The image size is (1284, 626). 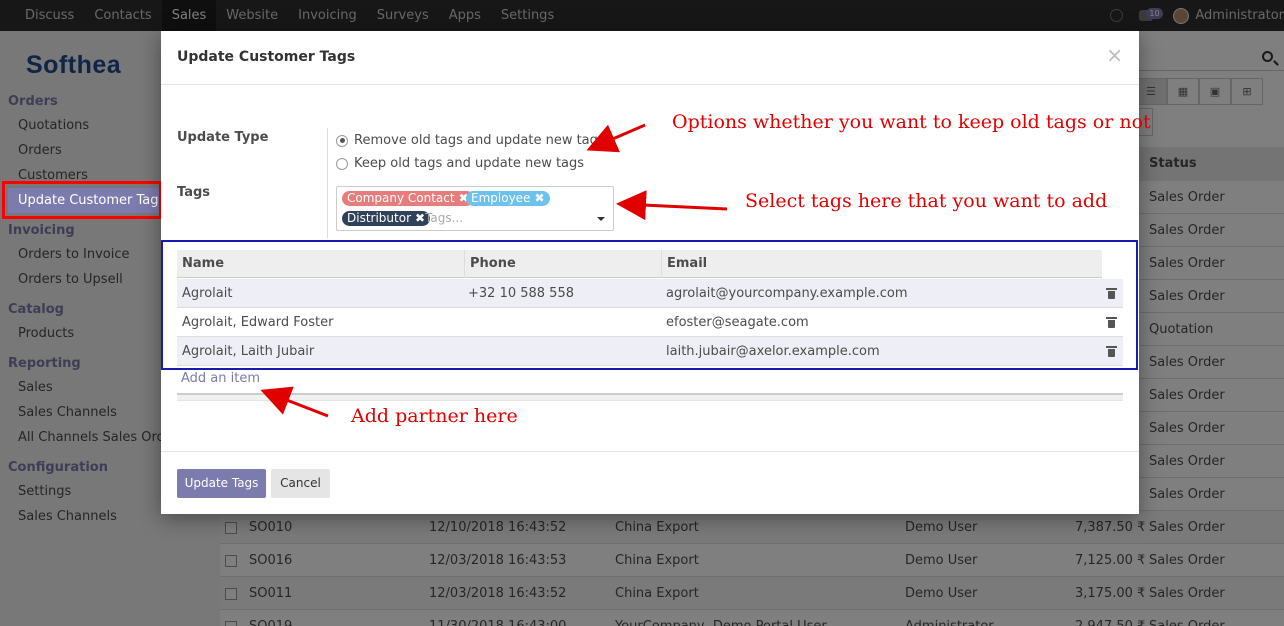 What do you see at coordinates (882, 264) in the screenshot?
I see `column-email: Email` at bounding box center [882, 264].